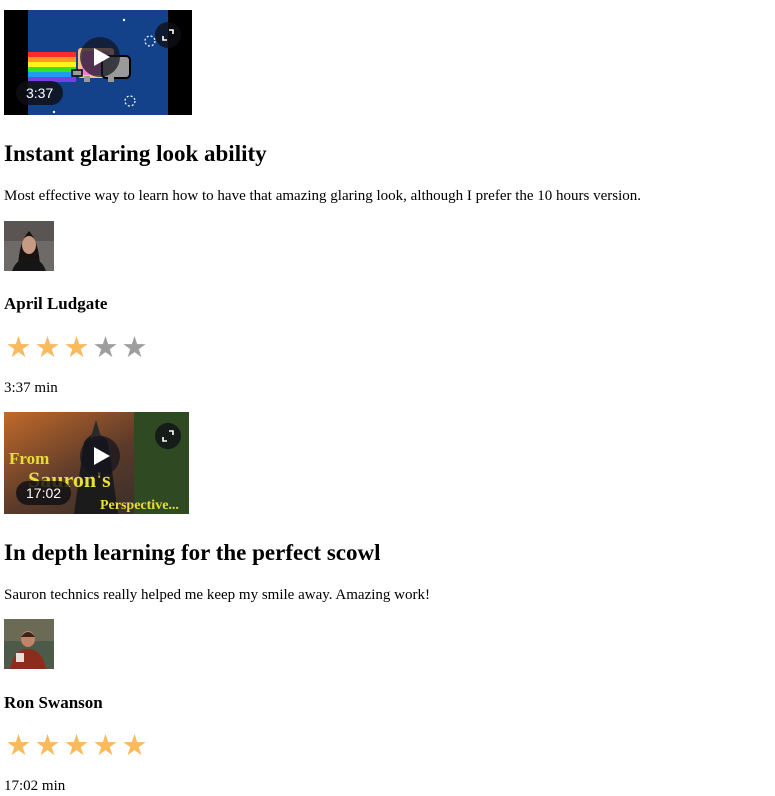 This screenshot has height=796, width=775. I want to click on author-name: Ron Swanson, so click(53, 702).